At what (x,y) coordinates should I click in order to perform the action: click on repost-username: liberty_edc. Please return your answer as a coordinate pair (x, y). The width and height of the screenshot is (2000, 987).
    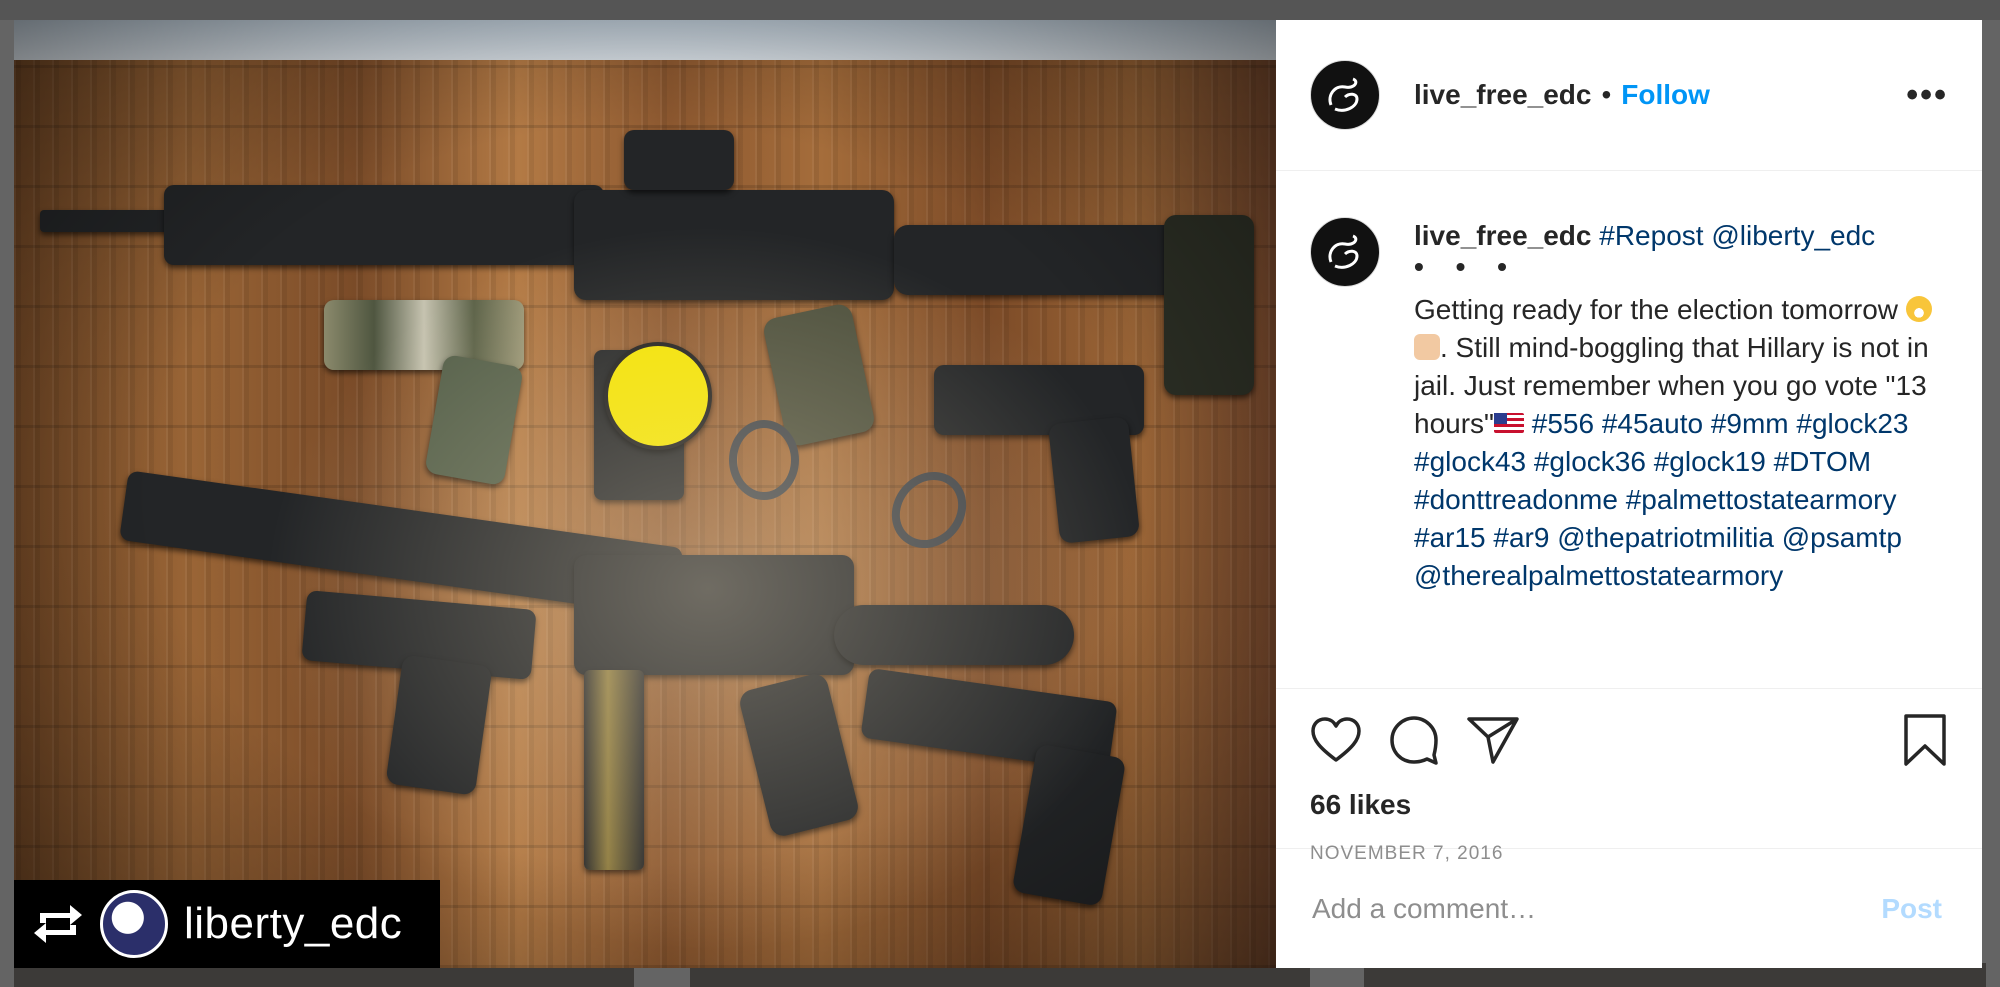
    Looking at the image, I should click on (293, 923).